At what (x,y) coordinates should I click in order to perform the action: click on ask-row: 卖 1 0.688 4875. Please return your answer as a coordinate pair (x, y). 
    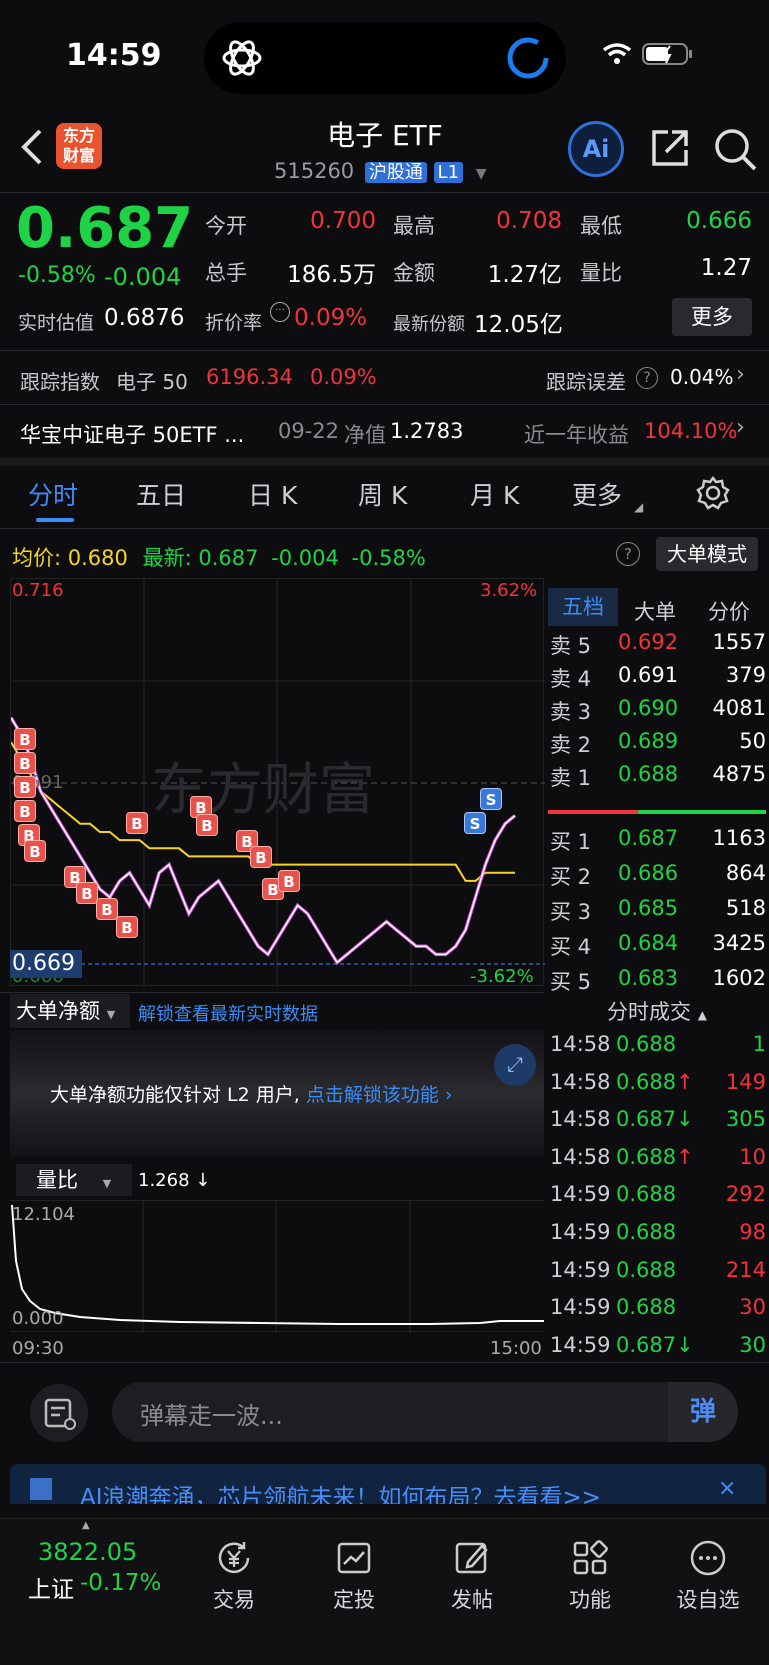
    Looking at the image, I should click on (657, 779).